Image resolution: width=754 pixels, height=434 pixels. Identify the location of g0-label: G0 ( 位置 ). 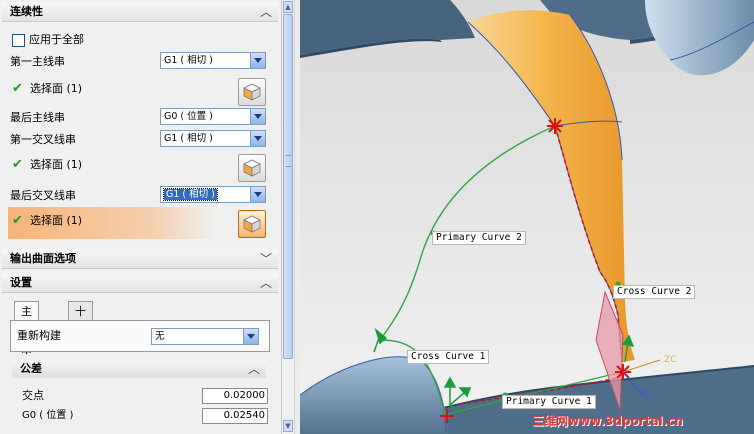
(48, 415).